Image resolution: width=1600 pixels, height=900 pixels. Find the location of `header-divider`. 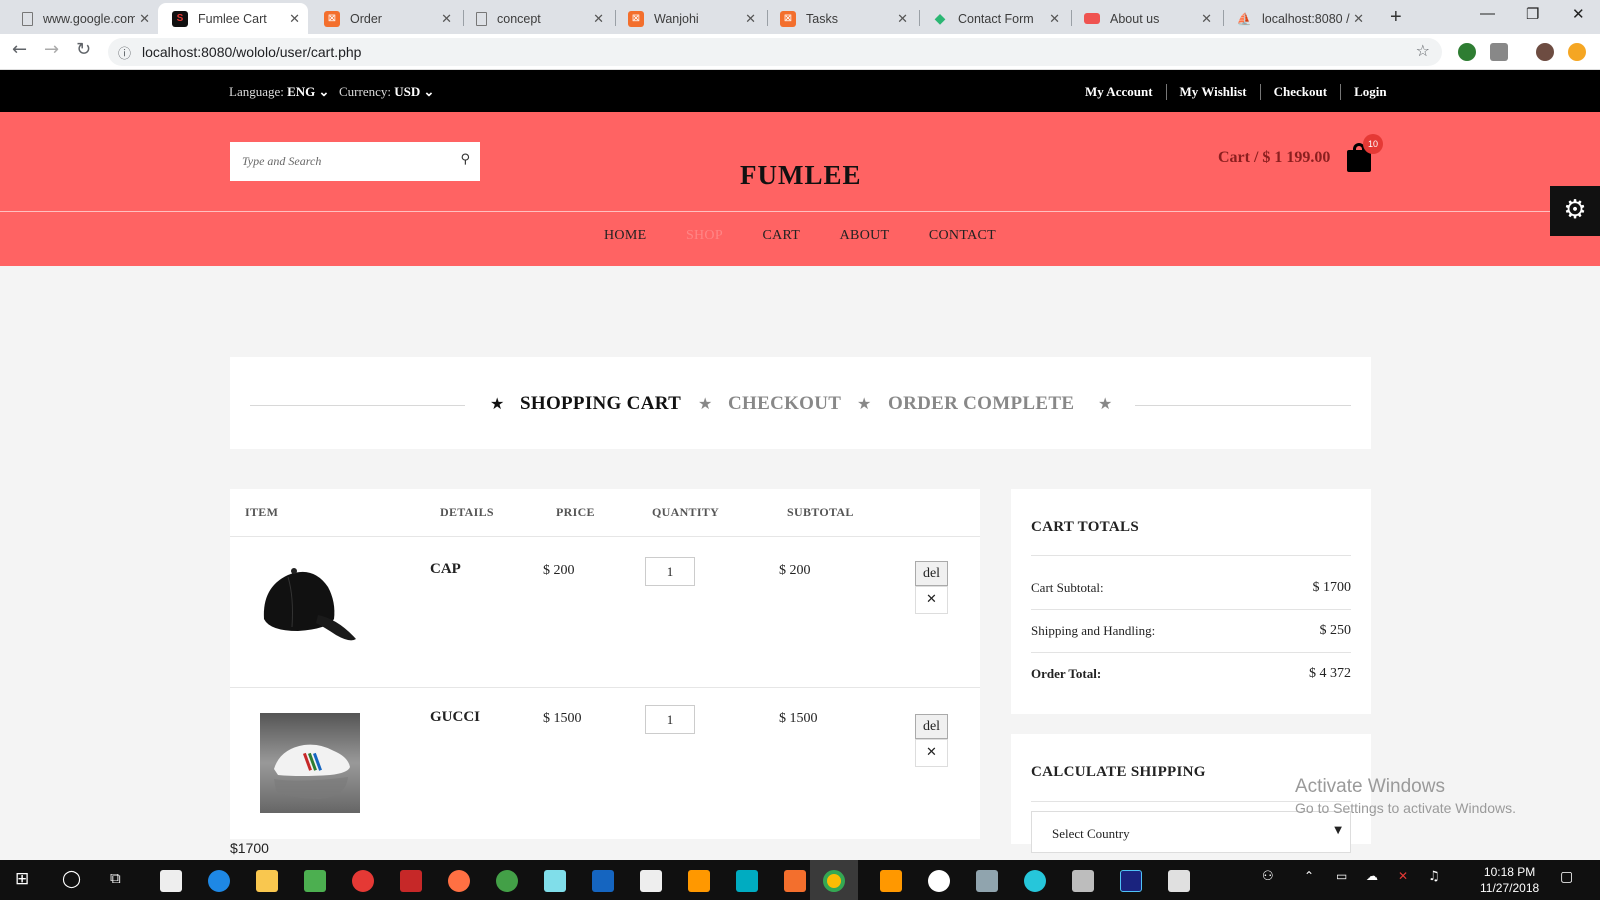

header-divider is located at coordinates (605, 536).